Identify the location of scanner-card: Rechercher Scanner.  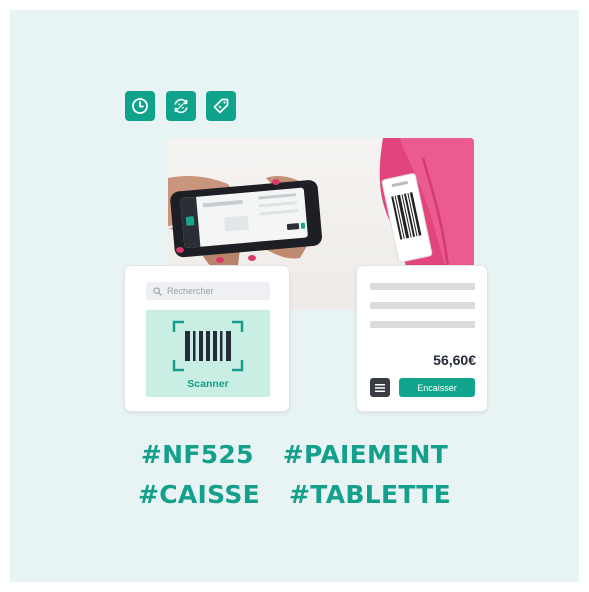
(207, 338).